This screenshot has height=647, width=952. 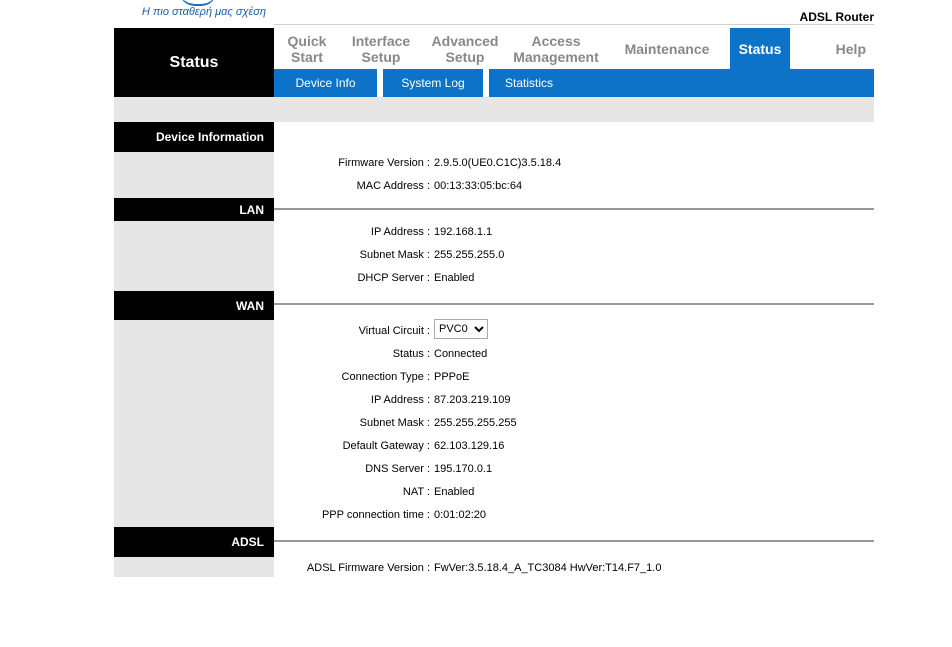 I want to click on gateway-label: Default Gateway :, so click(x=386, y=446).